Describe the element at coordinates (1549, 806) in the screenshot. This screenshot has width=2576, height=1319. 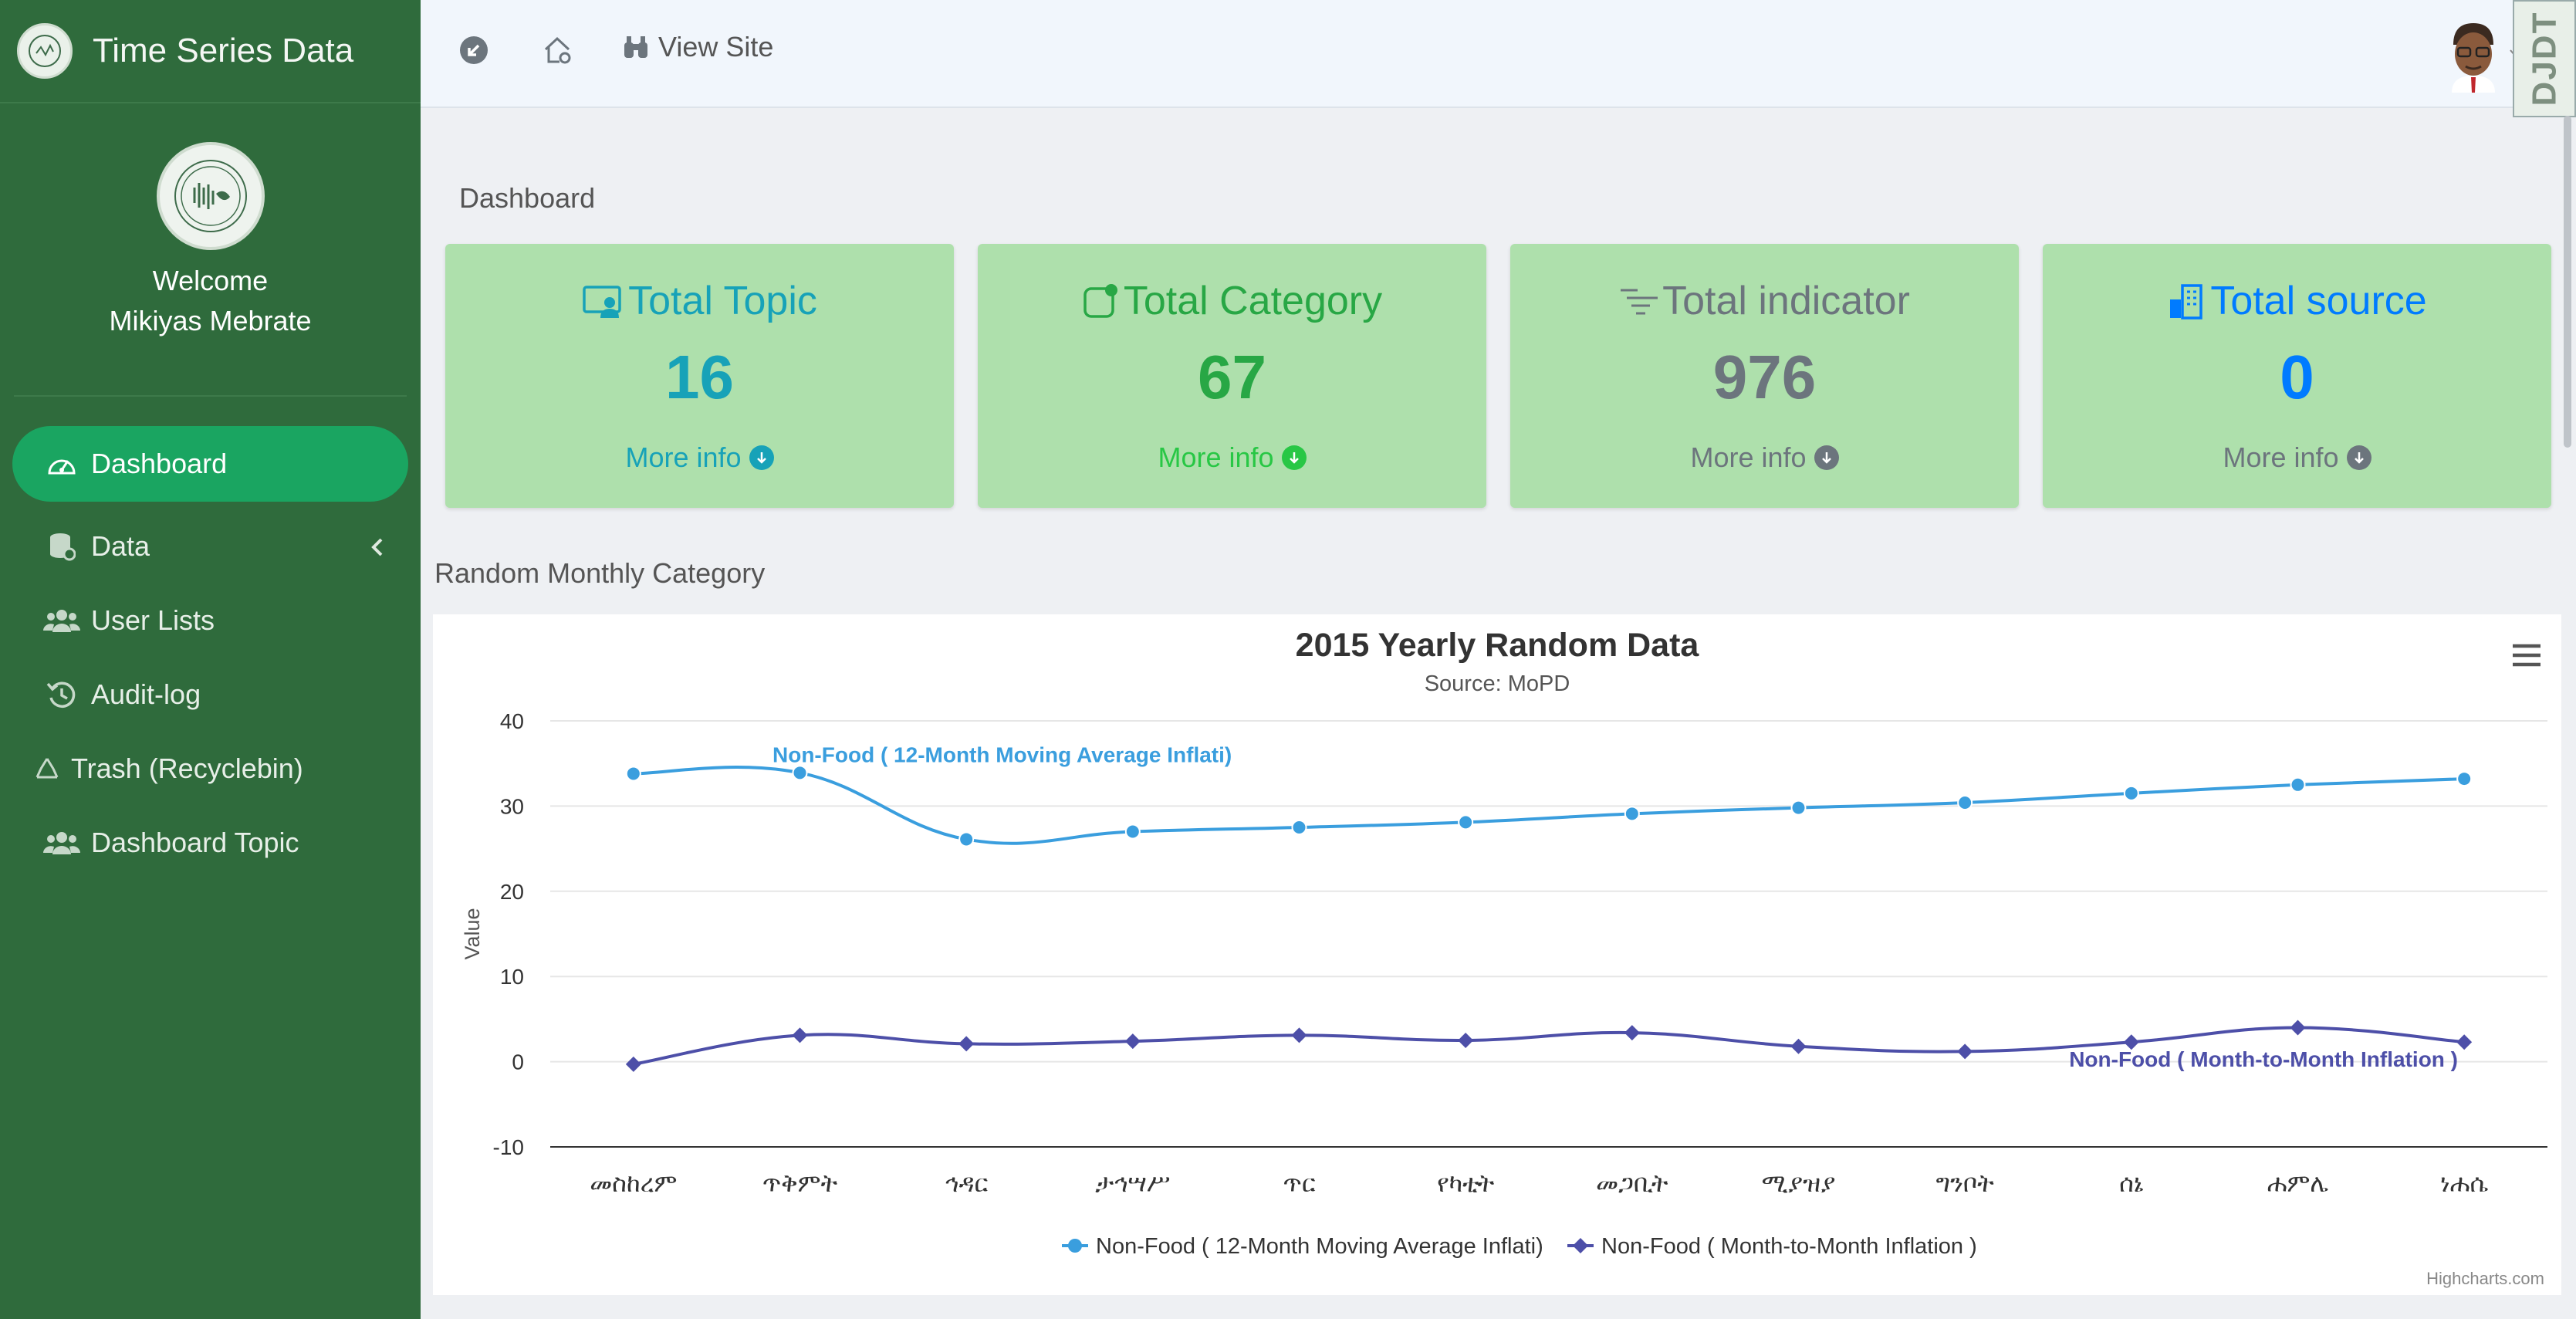
I see `series-line` at that location.